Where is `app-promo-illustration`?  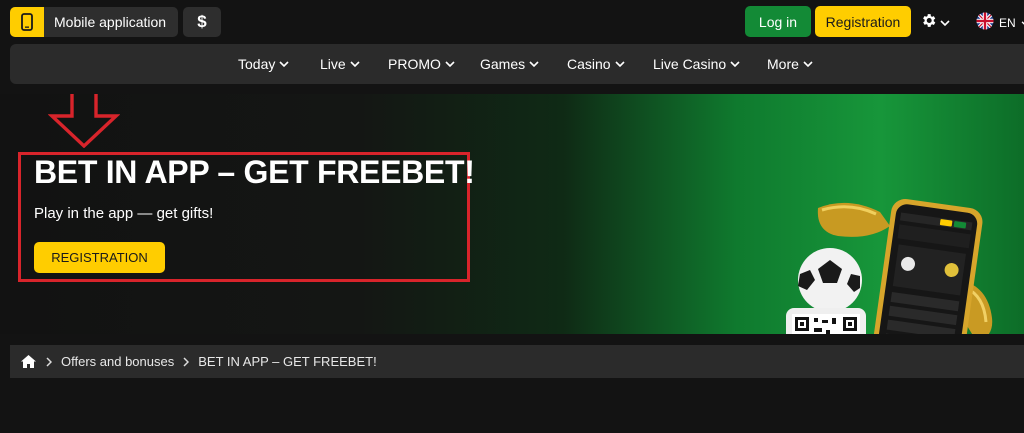
app-promo-illustration is located at coordinates (897, 261).